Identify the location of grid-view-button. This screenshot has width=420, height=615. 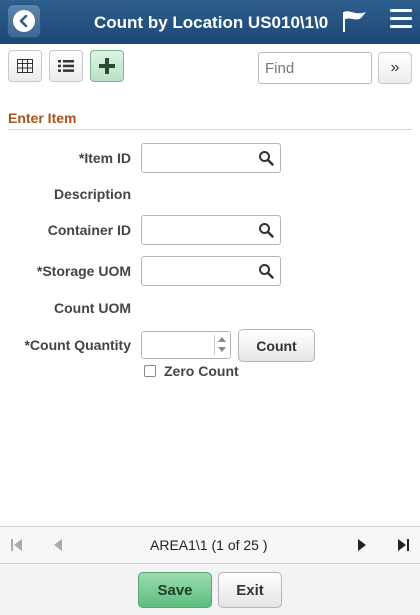
(25, 66).